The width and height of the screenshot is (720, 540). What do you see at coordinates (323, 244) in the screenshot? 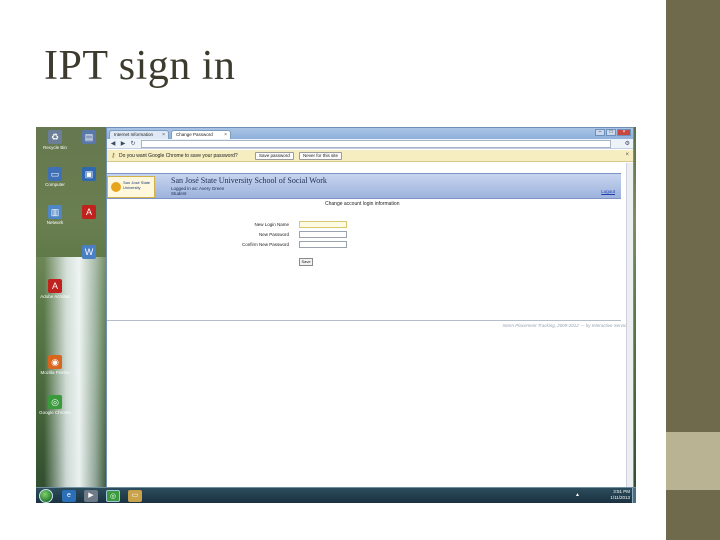
I see `confirm-password-input` at bounding box center [323, 244].